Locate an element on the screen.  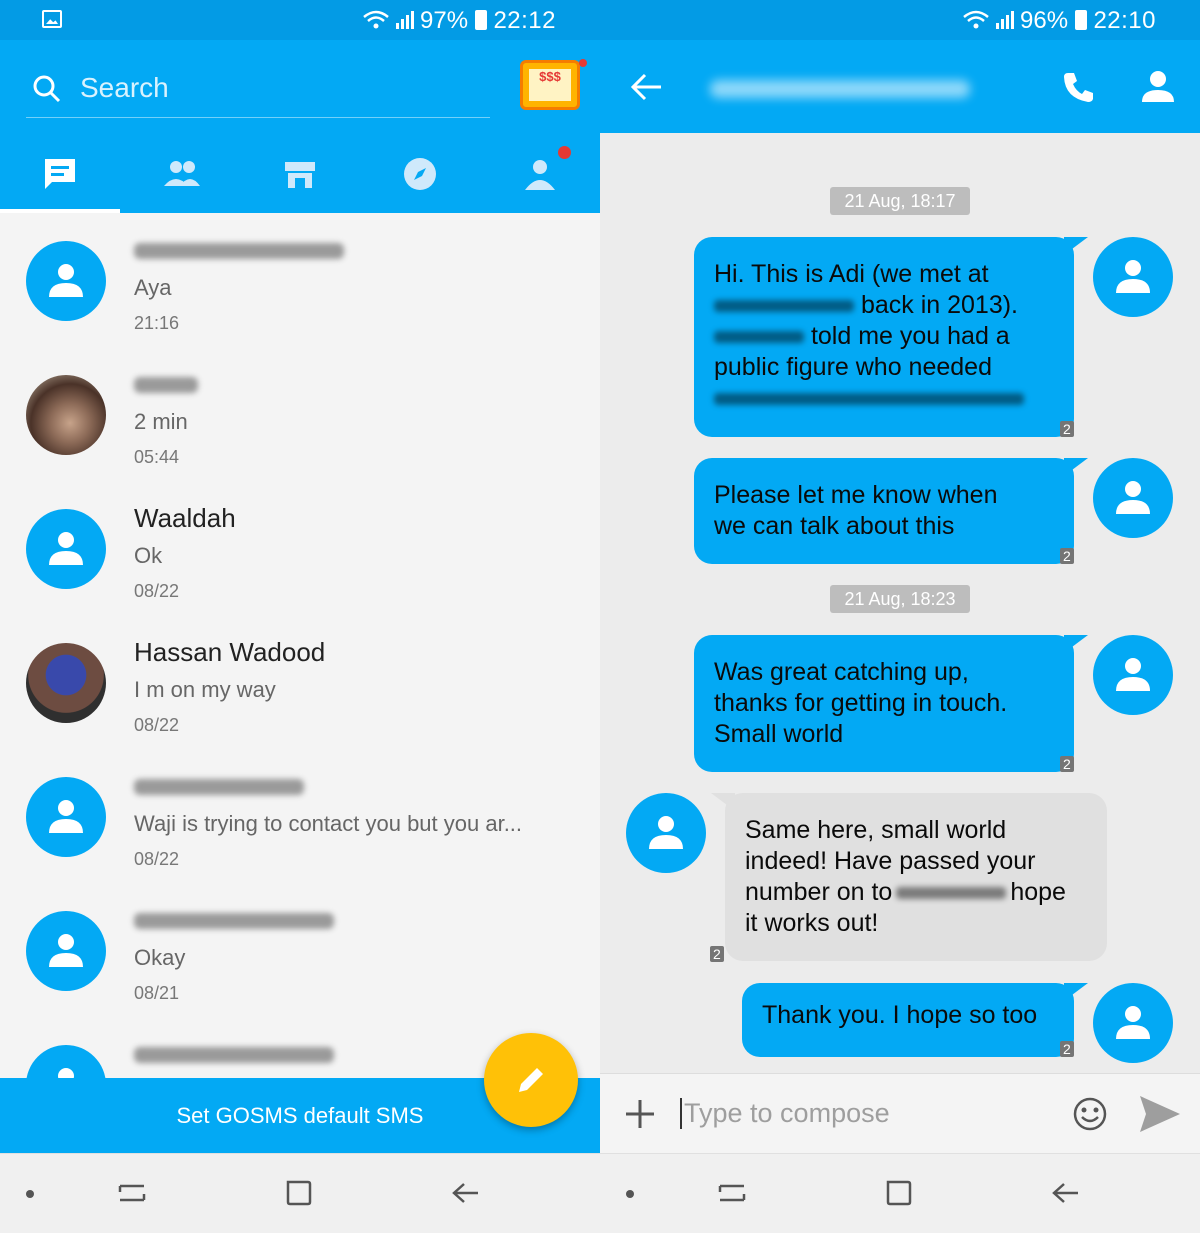
send-icon is located at coordinates (1160, 1114).